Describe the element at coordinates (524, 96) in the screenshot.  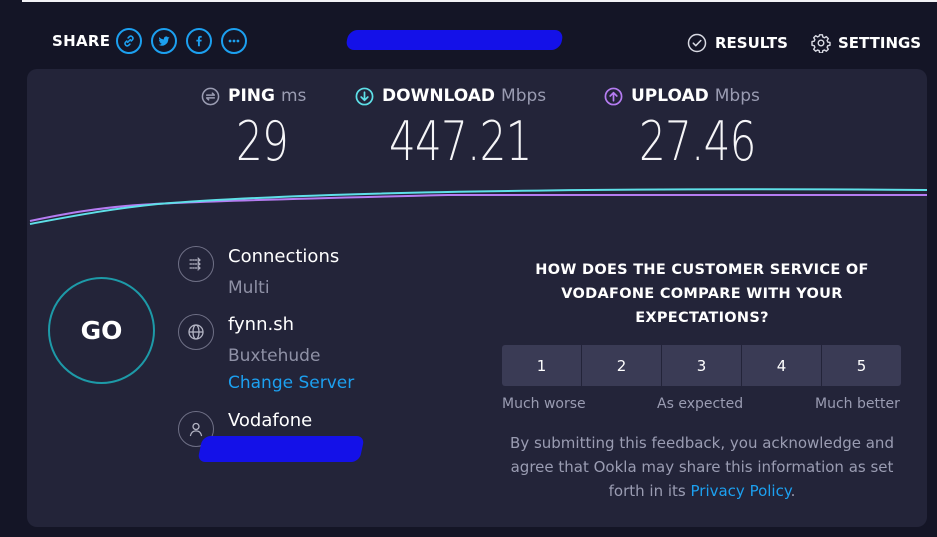
I see `download-unit: Mbps` at that location.